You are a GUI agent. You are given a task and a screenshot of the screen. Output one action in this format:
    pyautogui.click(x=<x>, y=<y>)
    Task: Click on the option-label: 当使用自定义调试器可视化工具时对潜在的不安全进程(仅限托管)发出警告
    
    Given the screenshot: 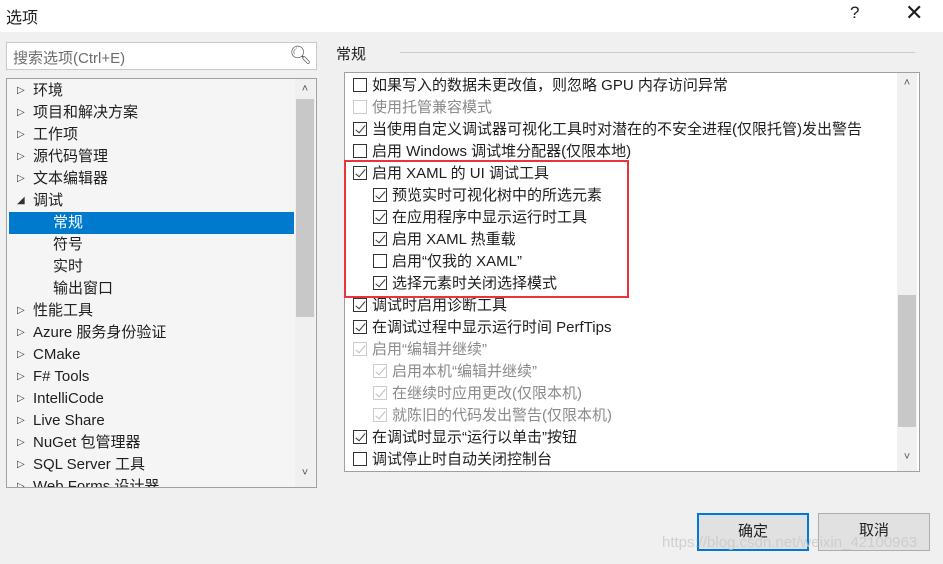 What is the action you would take?
    pyautogui.click(x=617, y=129)
    